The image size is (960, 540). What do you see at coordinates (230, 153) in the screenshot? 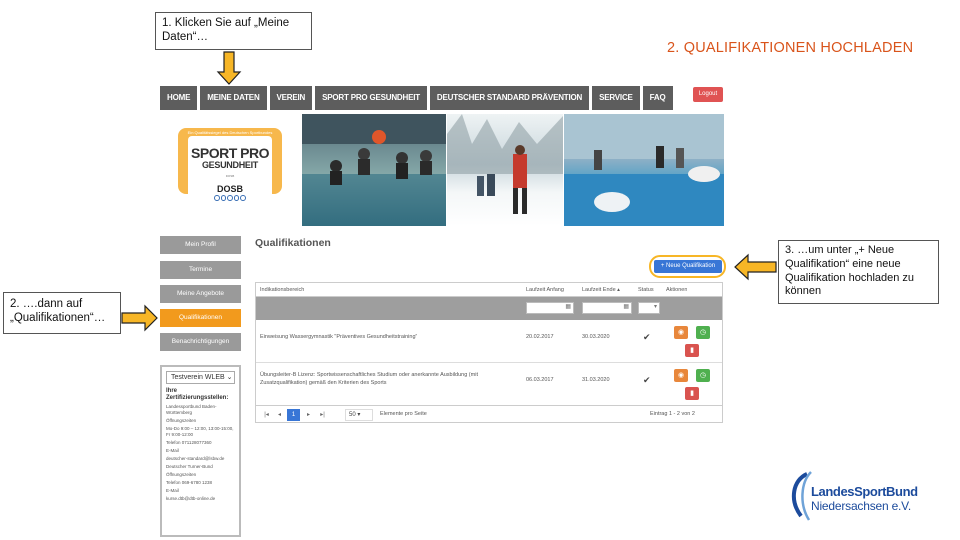
I see `logo-line1: SPORT PRO` at bounding box center [230, 153].